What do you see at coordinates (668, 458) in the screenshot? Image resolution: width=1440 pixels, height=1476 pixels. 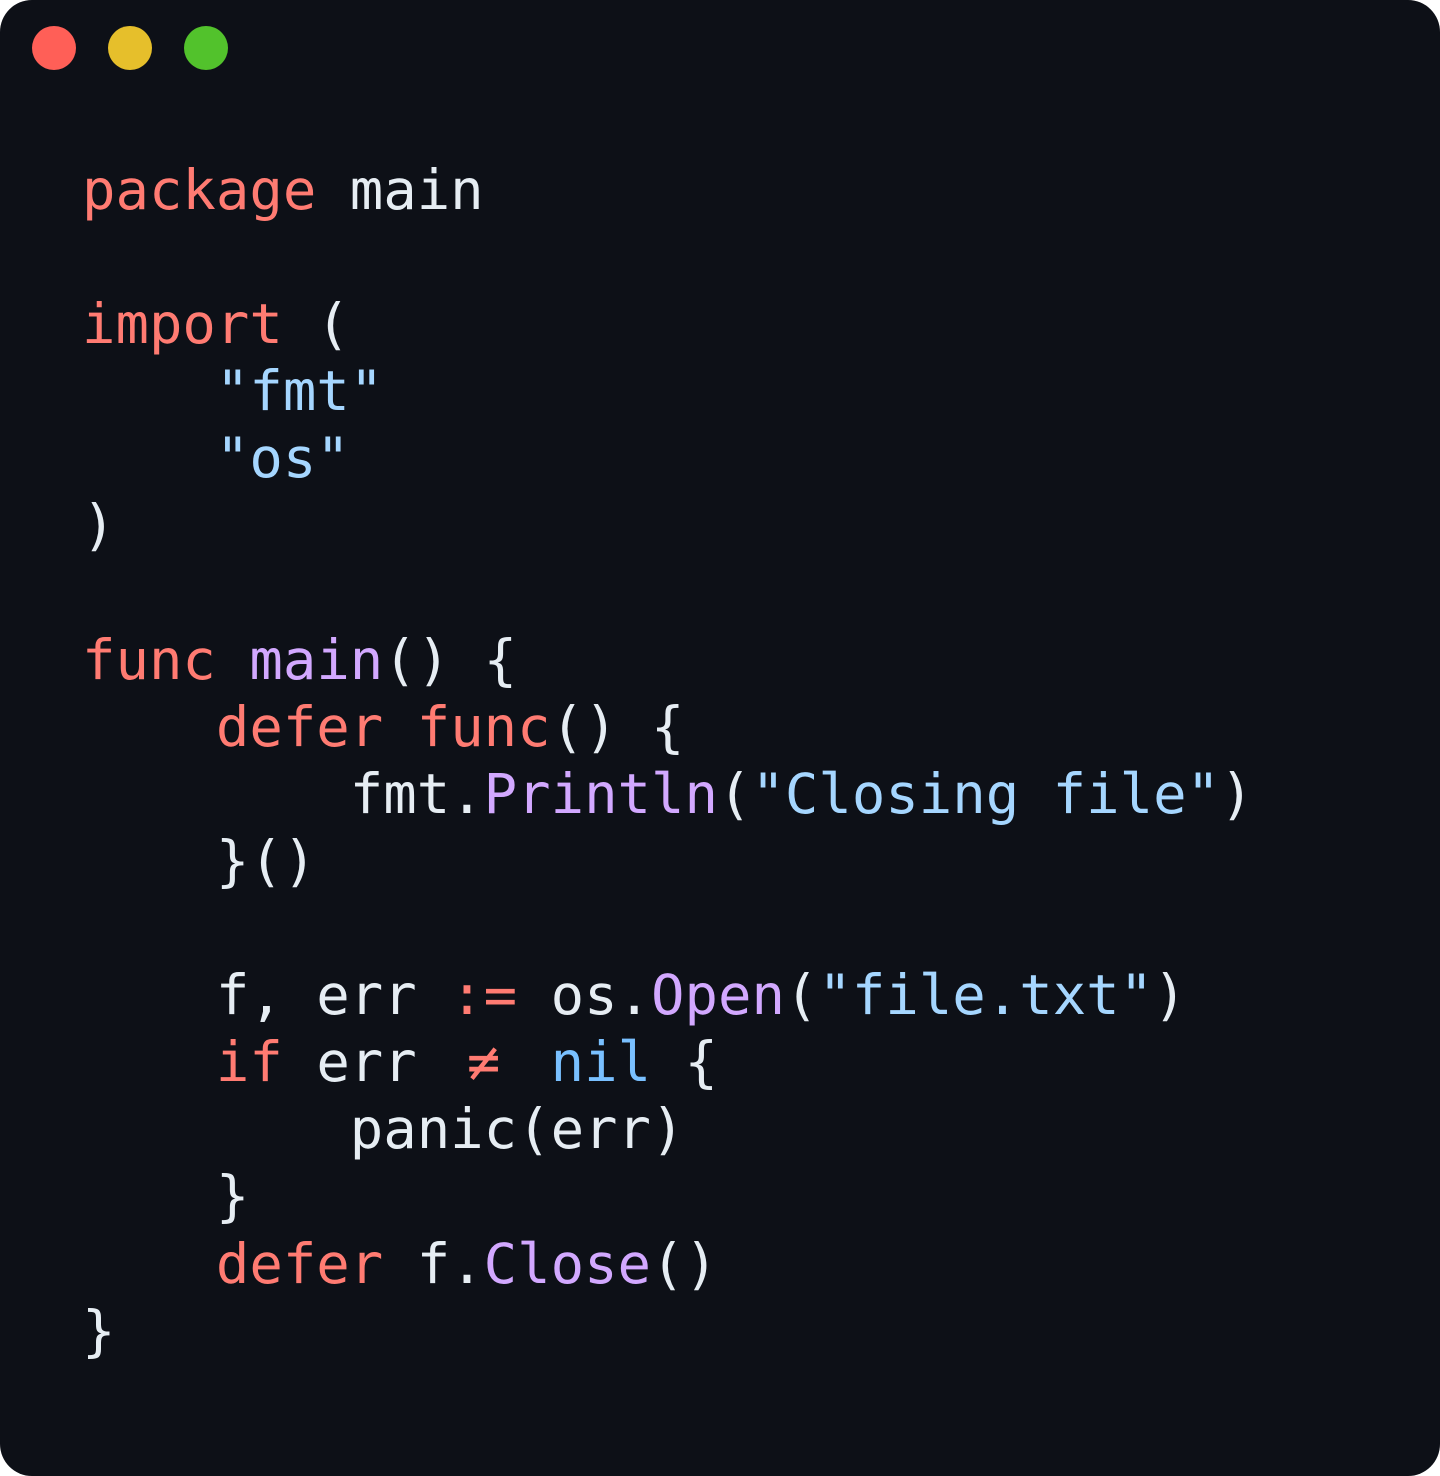 I see `code-line: "os"` at bounding box center [668, 458].